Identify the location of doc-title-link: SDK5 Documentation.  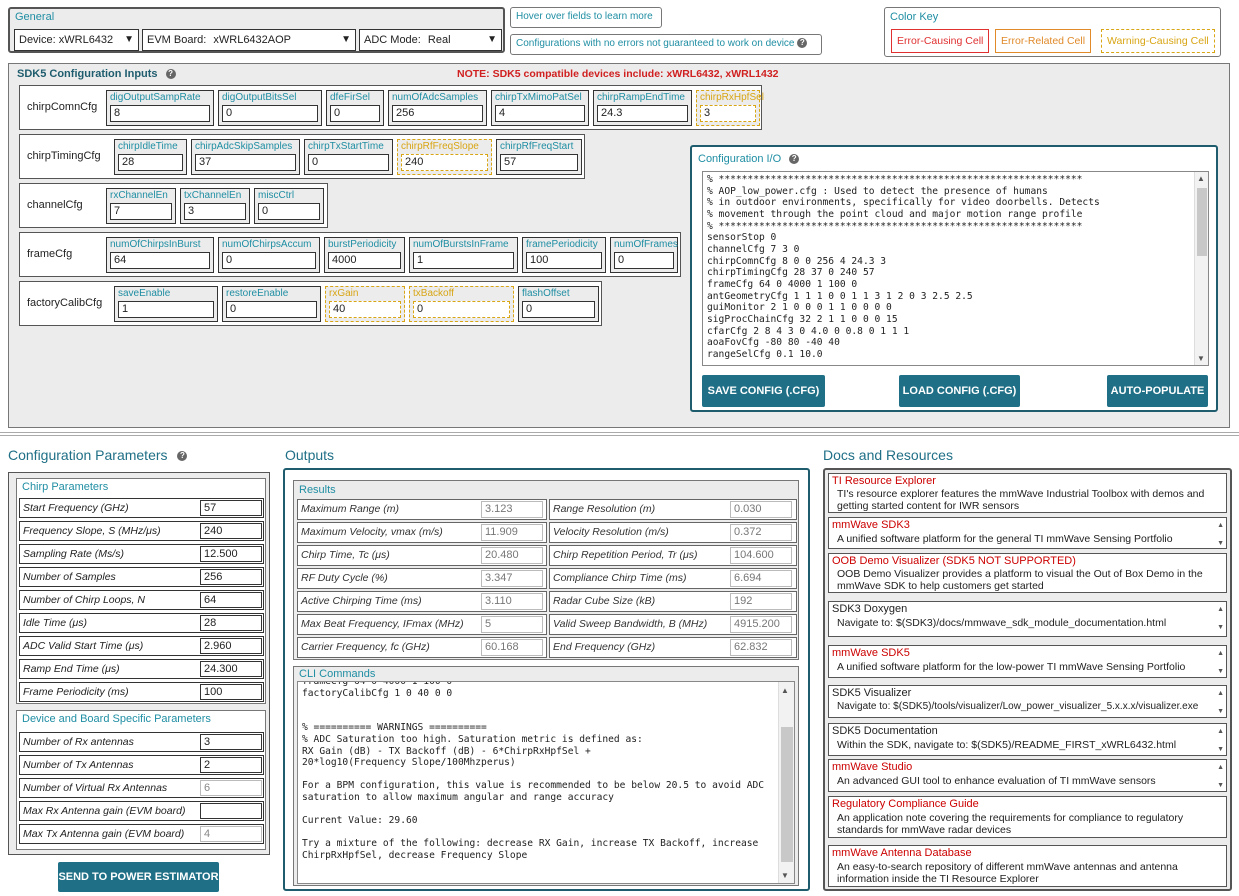
(885, 731).